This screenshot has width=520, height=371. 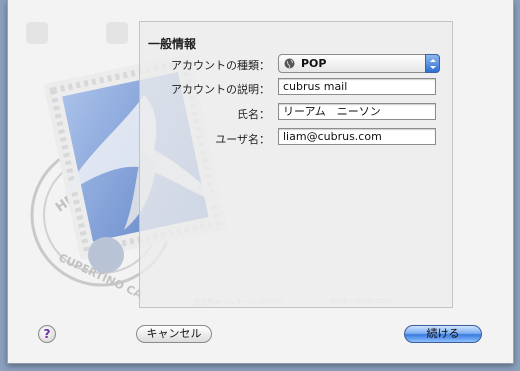 What do you see at coordinates (172, 44) in the screenshot?
I see `section-title: 一般情報` at bounding box center [172, 44].